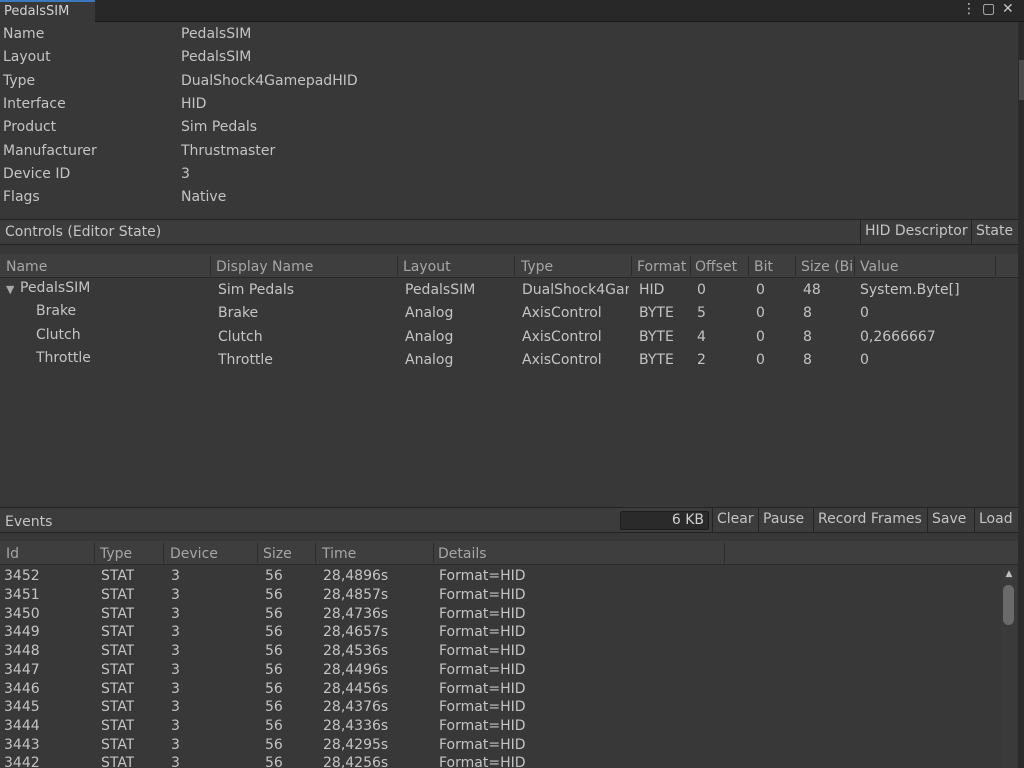  Describe the element at coordinates (22, 689) in the screenshot. I see `event-id: 3446` at that location.